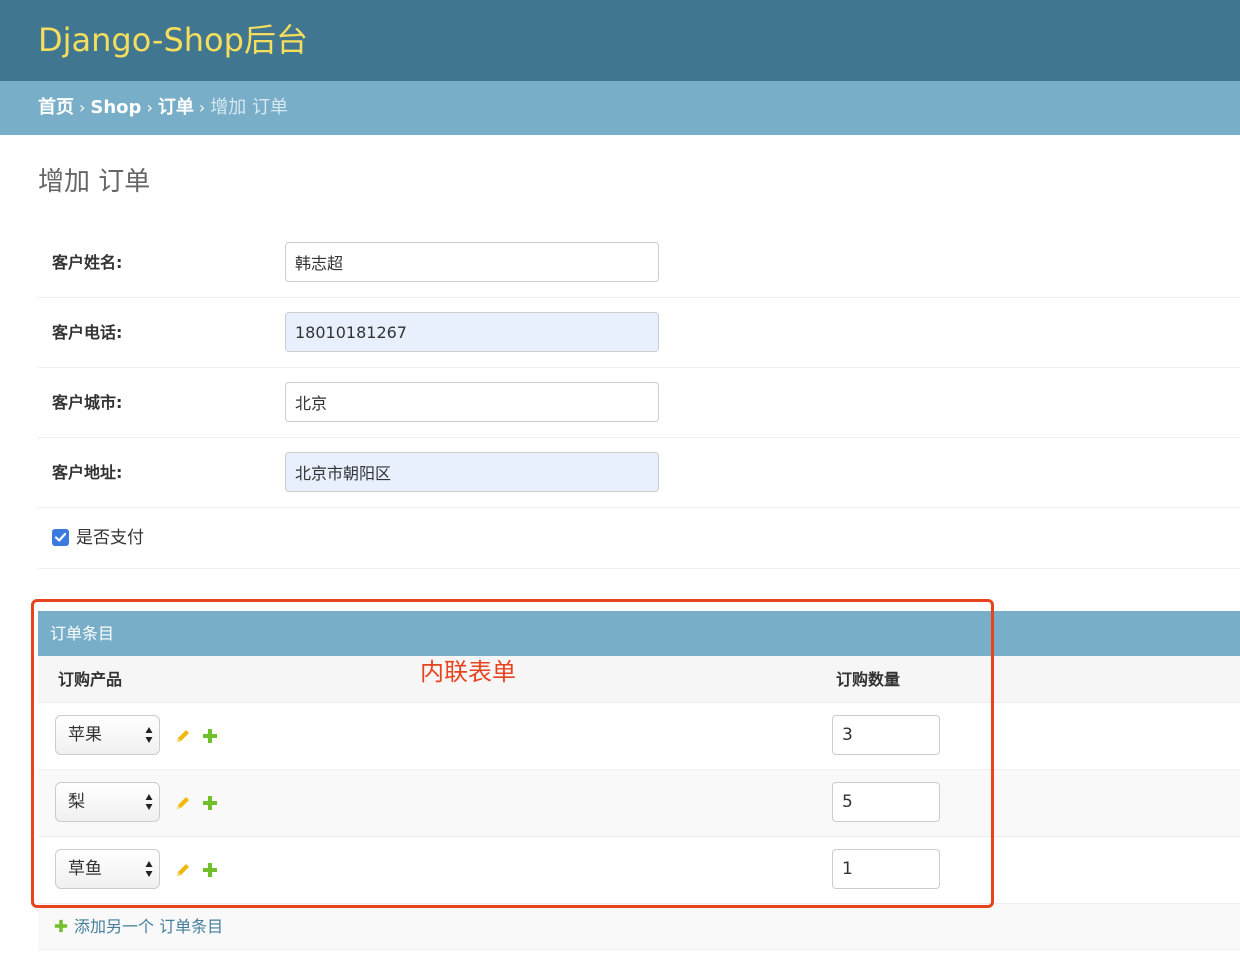  What do you see at coordinates (173, 40) in the screenshot?
I see `site-brand: Django-Shop后台` at bounding box center [173, 40].